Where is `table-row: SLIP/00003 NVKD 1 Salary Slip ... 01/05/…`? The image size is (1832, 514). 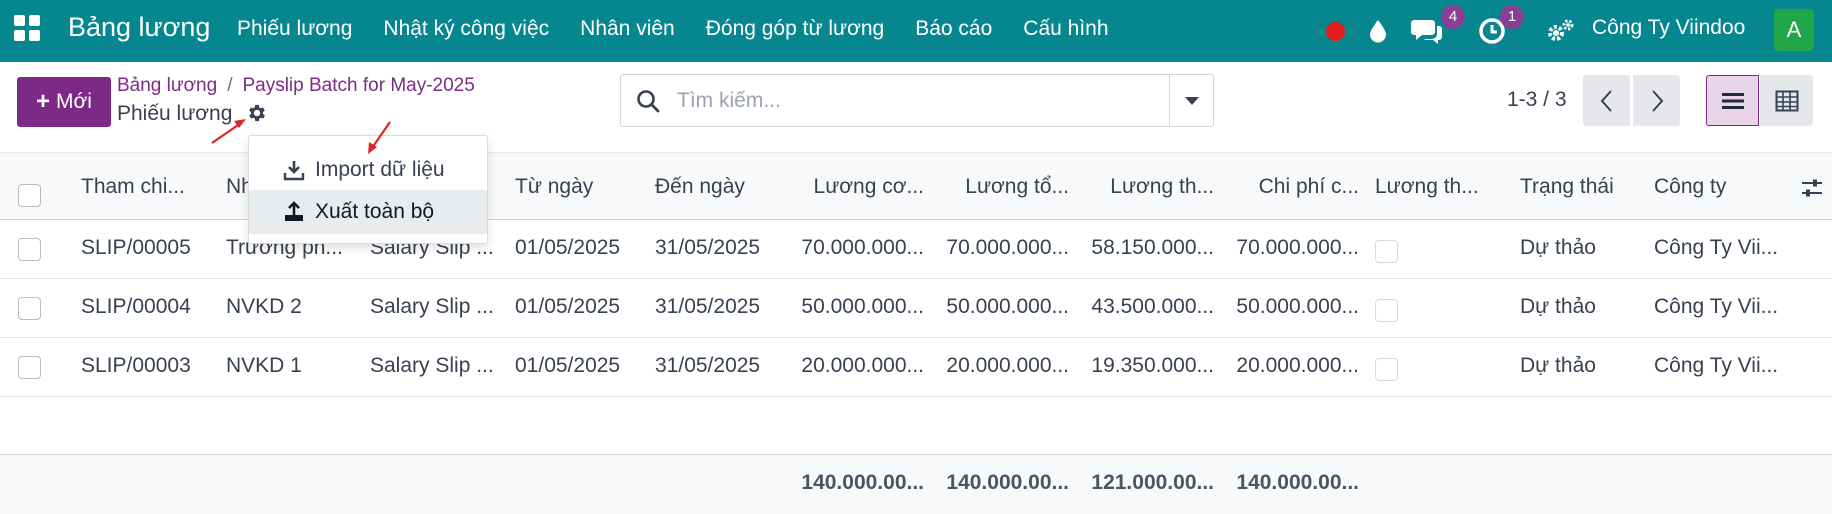
table-row: SLIP/00003 NVKD 1 Salary Slip ... 01/05/… is located at coordinates (916, 367).